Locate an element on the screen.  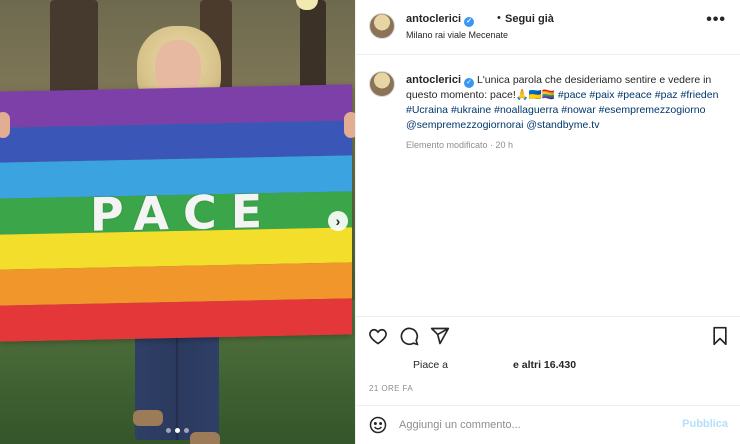
carousel-indicator is located at coordinates (177, 430).